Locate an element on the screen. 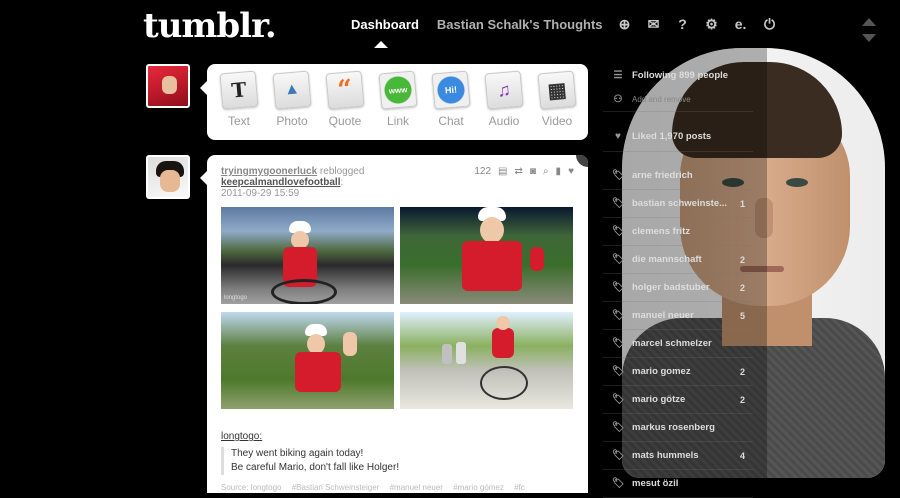  tag-name: marcel schmelzer is located at coordinates (672, 343).